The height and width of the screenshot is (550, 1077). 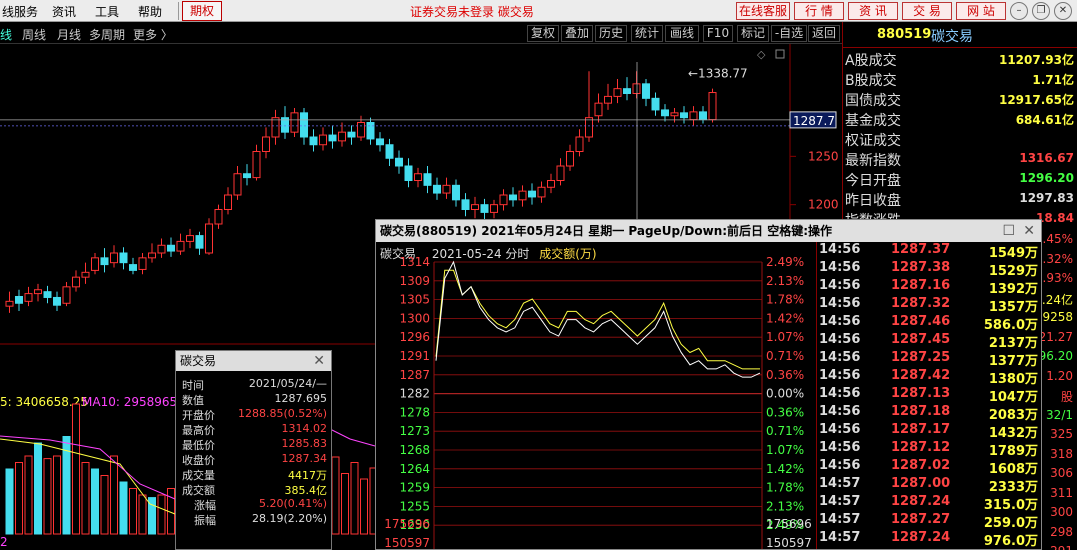 I want to click on tab-multi-period: 多周期, so click(x=107, y=34).